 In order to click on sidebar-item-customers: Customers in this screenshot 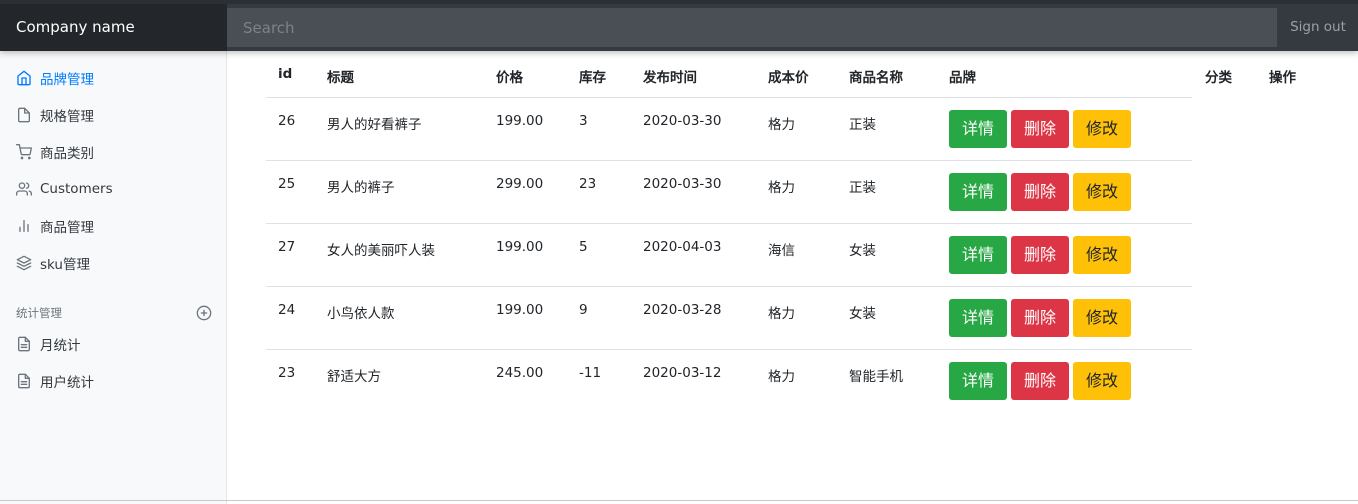, I will do `click(113, 189)`.